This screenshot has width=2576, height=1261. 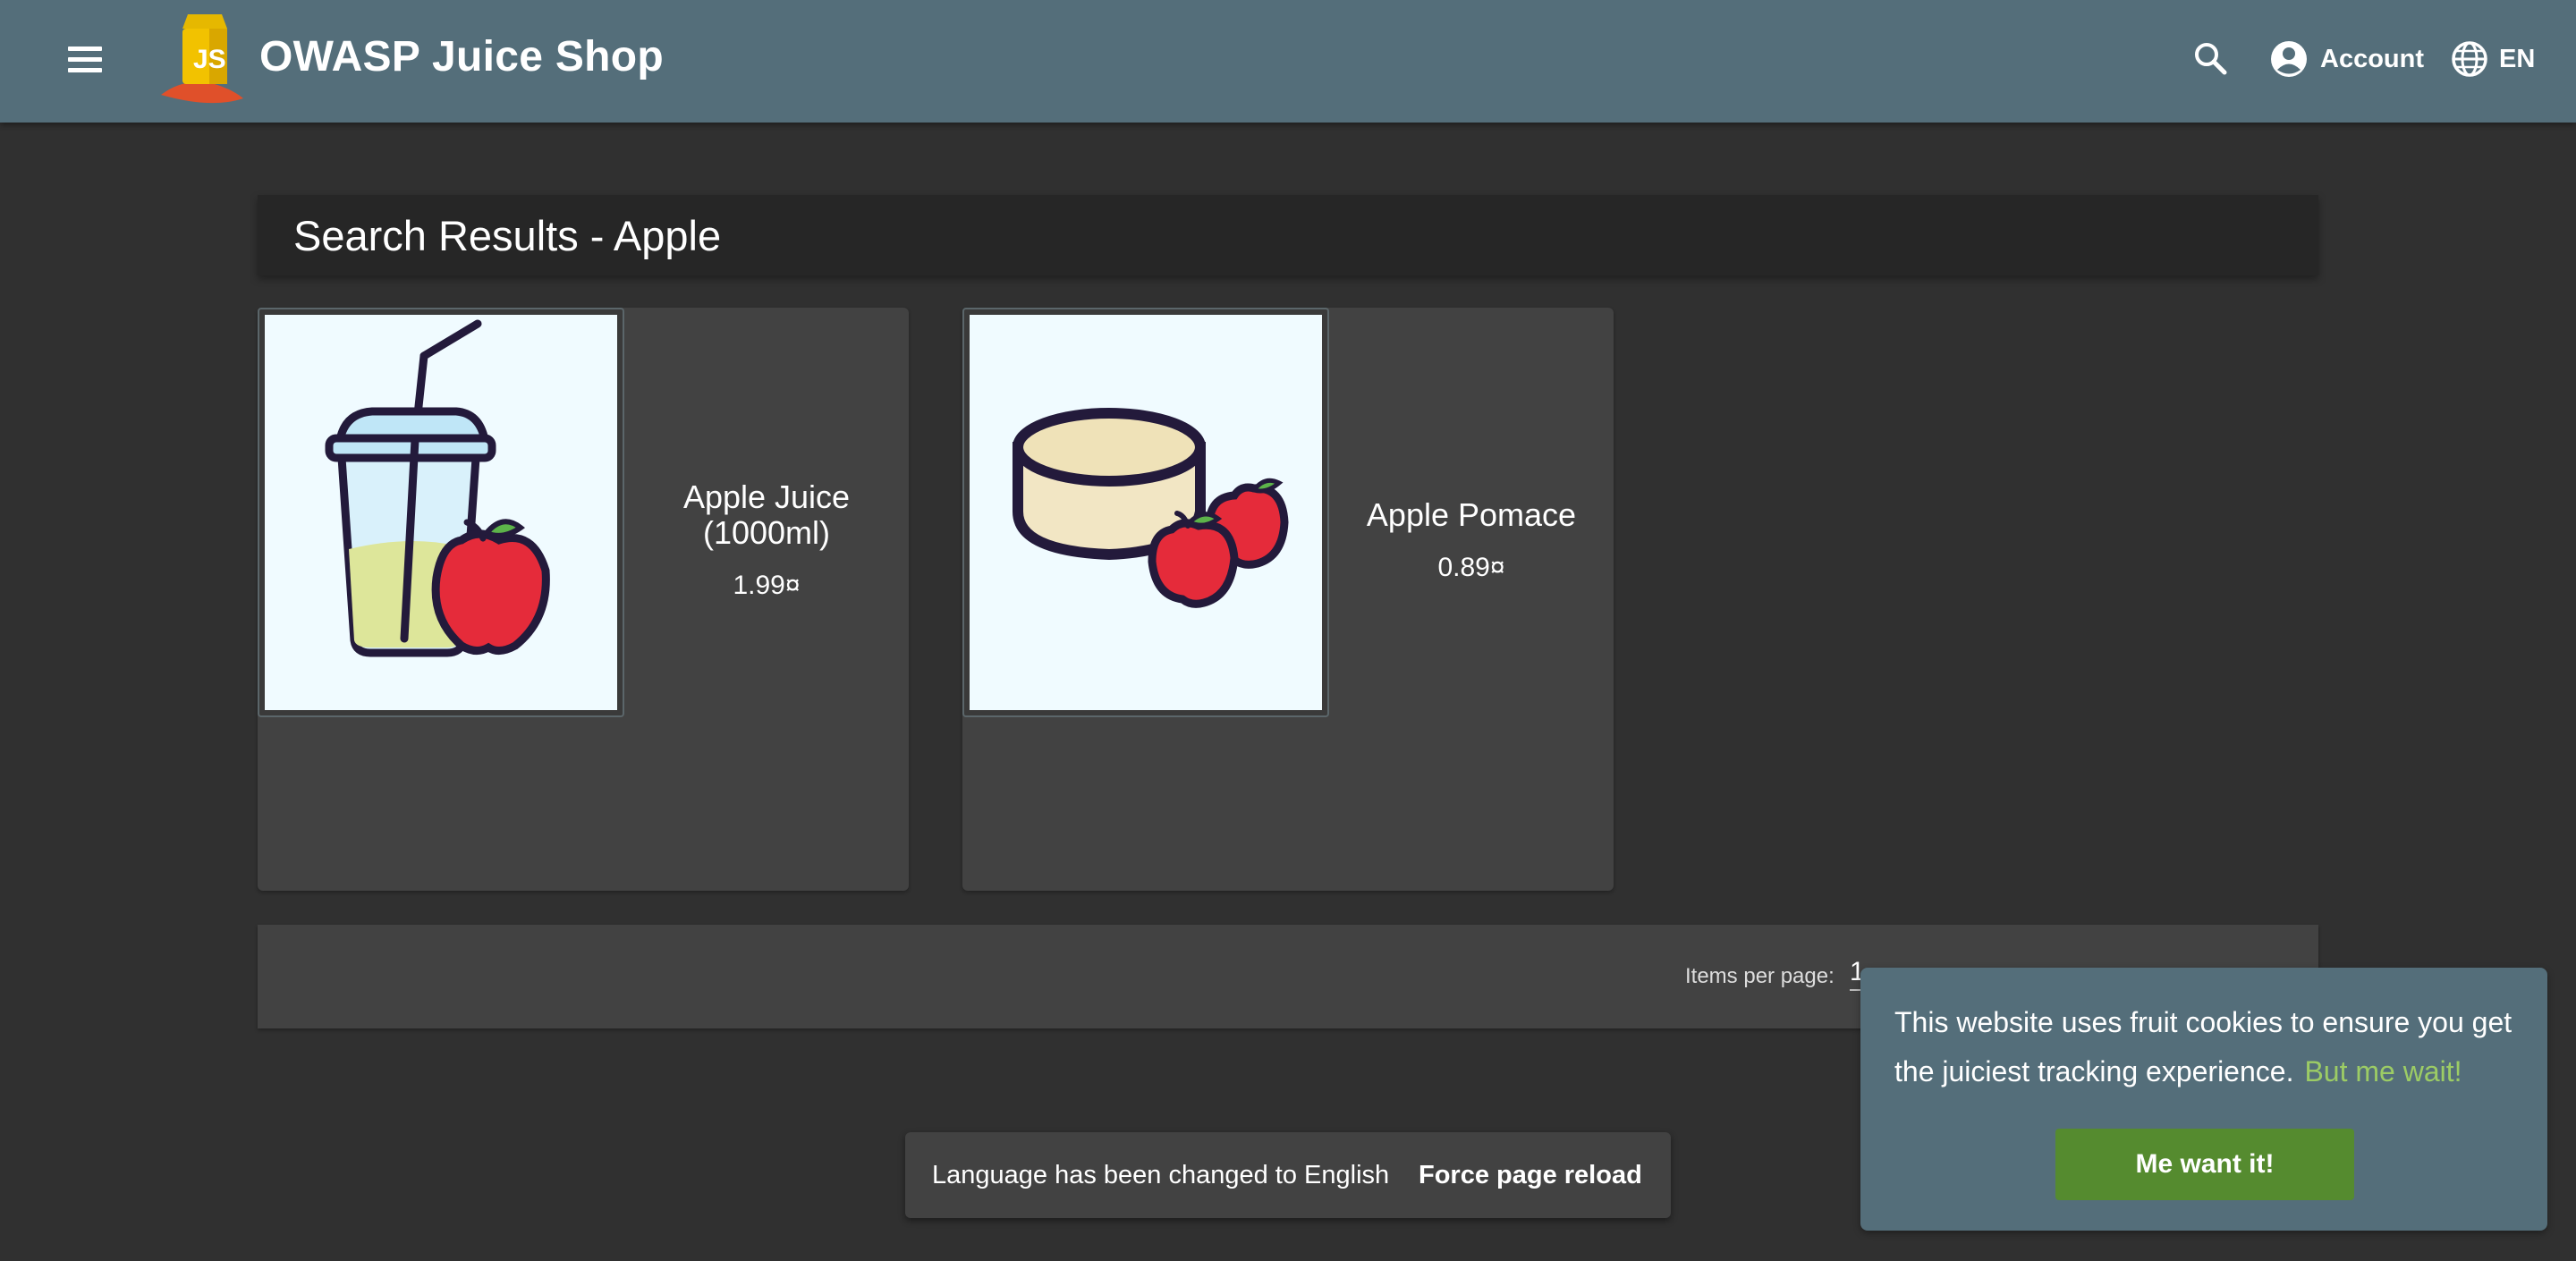 I want to click on product-price: 0.89¤, so click(x=1471, y=568).